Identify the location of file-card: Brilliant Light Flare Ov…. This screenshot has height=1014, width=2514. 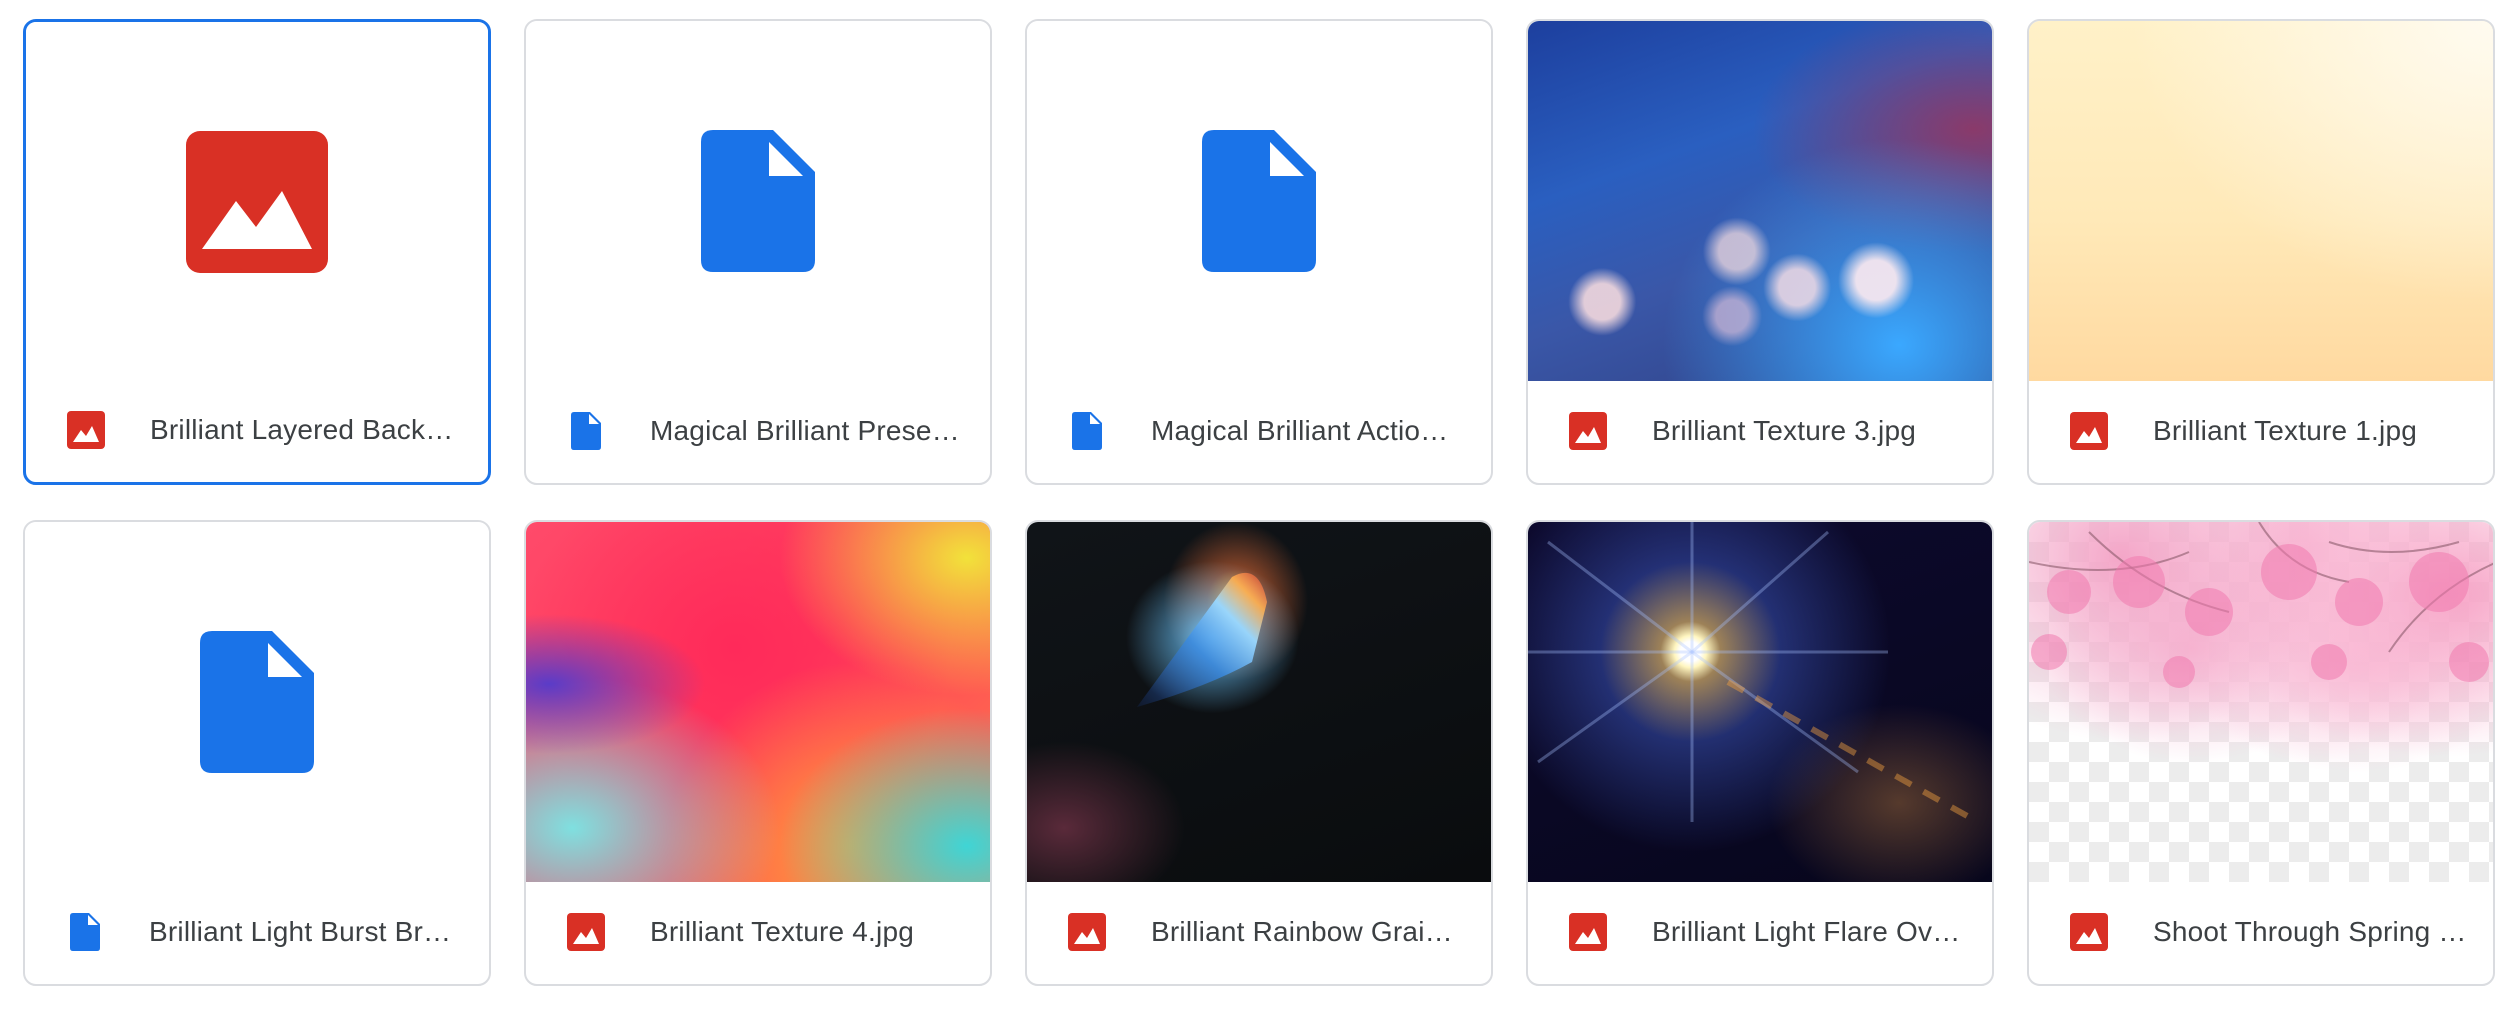
(1760, 753).